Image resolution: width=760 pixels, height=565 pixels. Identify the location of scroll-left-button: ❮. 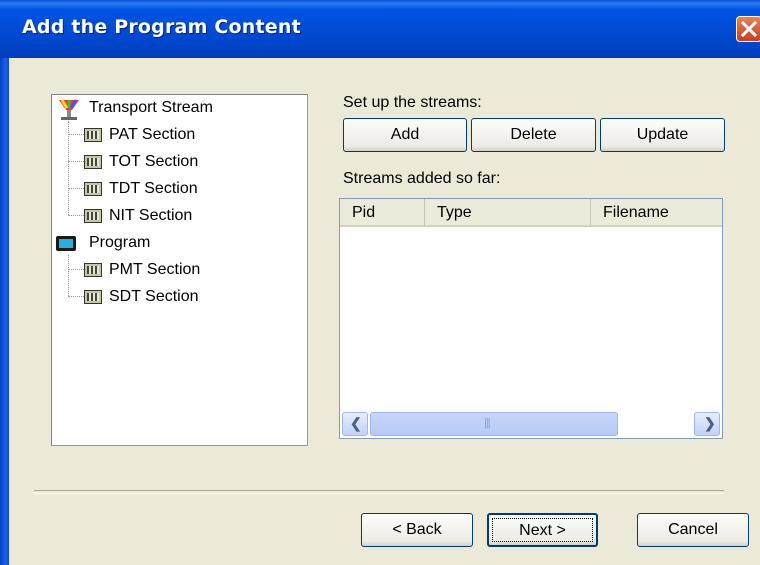
(355, 424).